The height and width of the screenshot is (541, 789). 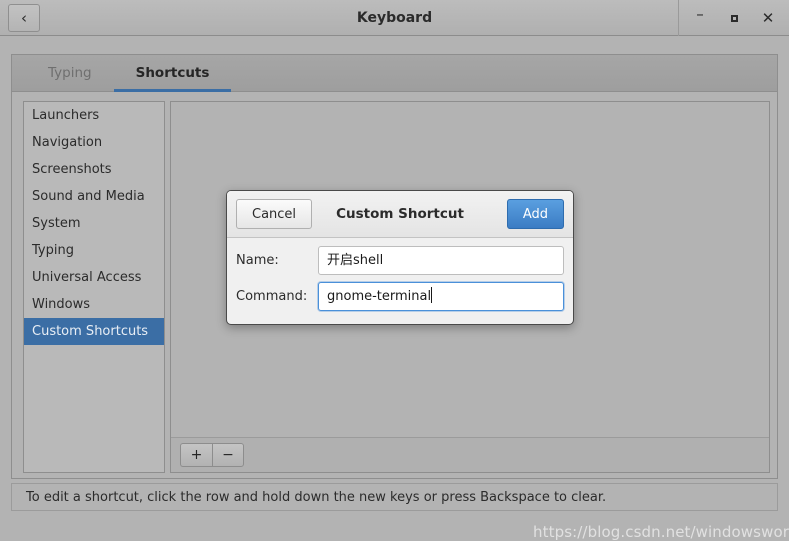 I want to click on plus-icon: +, so click(x=196, y=455).